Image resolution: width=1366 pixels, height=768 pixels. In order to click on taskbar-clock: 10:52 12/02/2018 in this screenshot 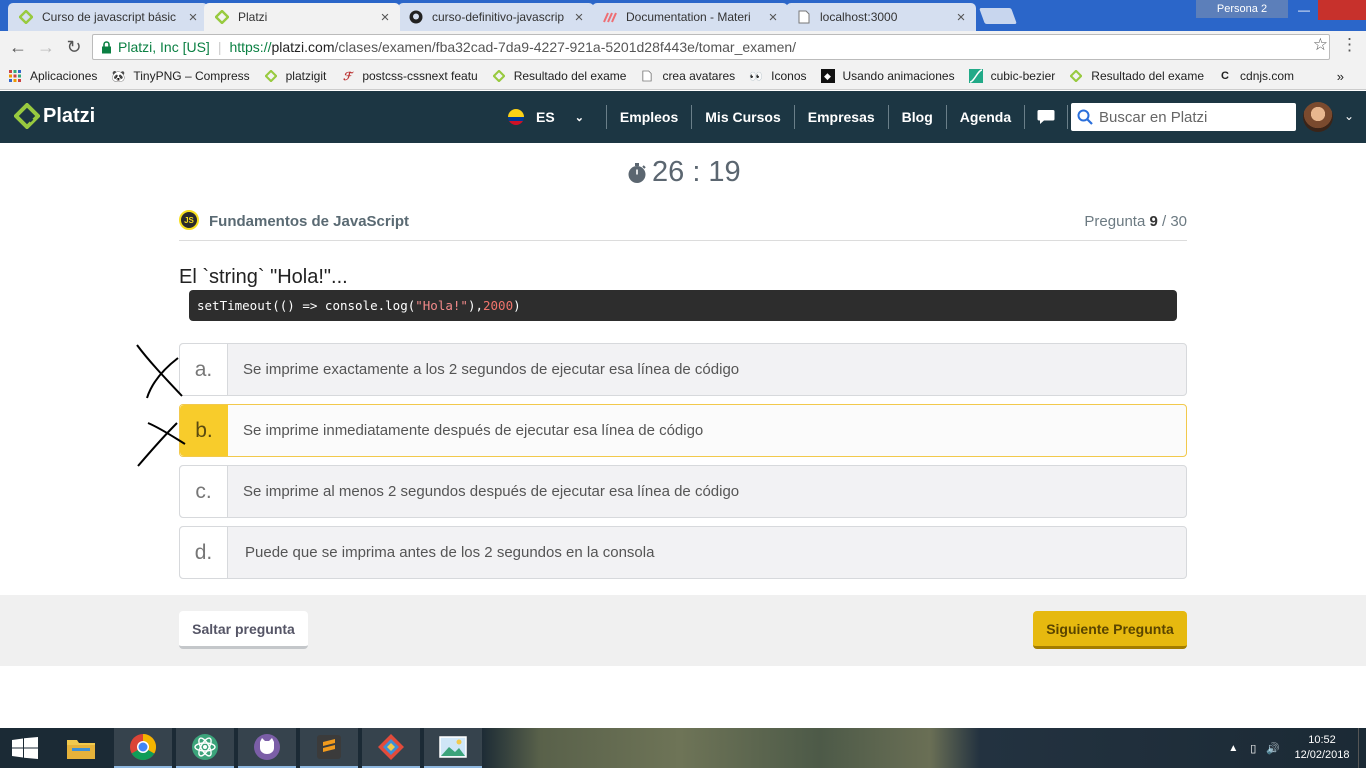, I will do `click(1322, 748)`.